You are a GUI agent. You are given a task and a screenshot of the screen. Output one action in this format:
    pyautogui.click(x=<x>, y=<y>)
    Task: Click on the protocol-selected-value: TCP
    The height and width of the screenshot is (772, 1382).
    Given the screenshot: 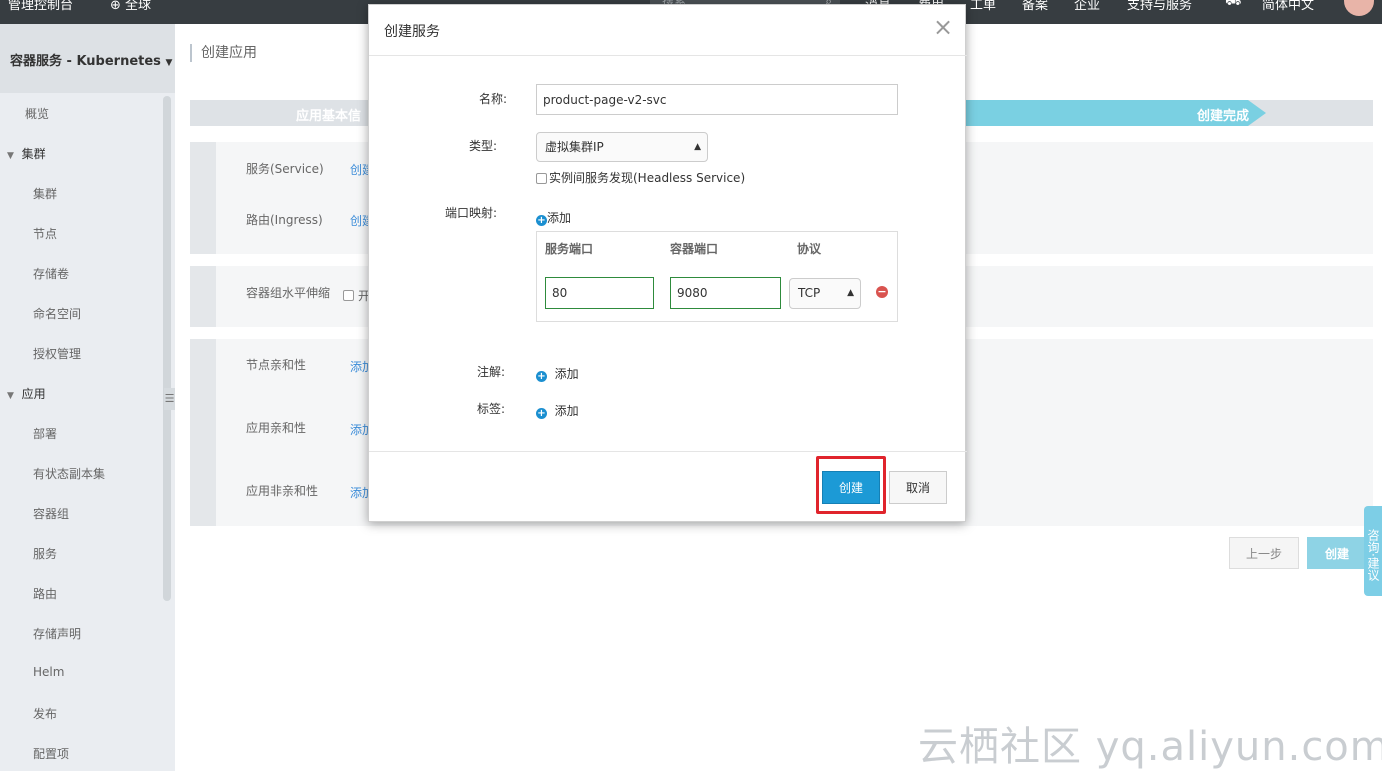 What is the action you would take?
    pyautogui.click(x=809, y=293)
    